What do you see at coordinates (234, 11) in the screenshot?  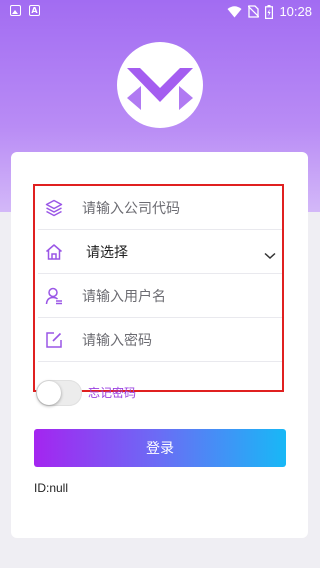 I see `wifi-icon` at bounding box center [234, 11].